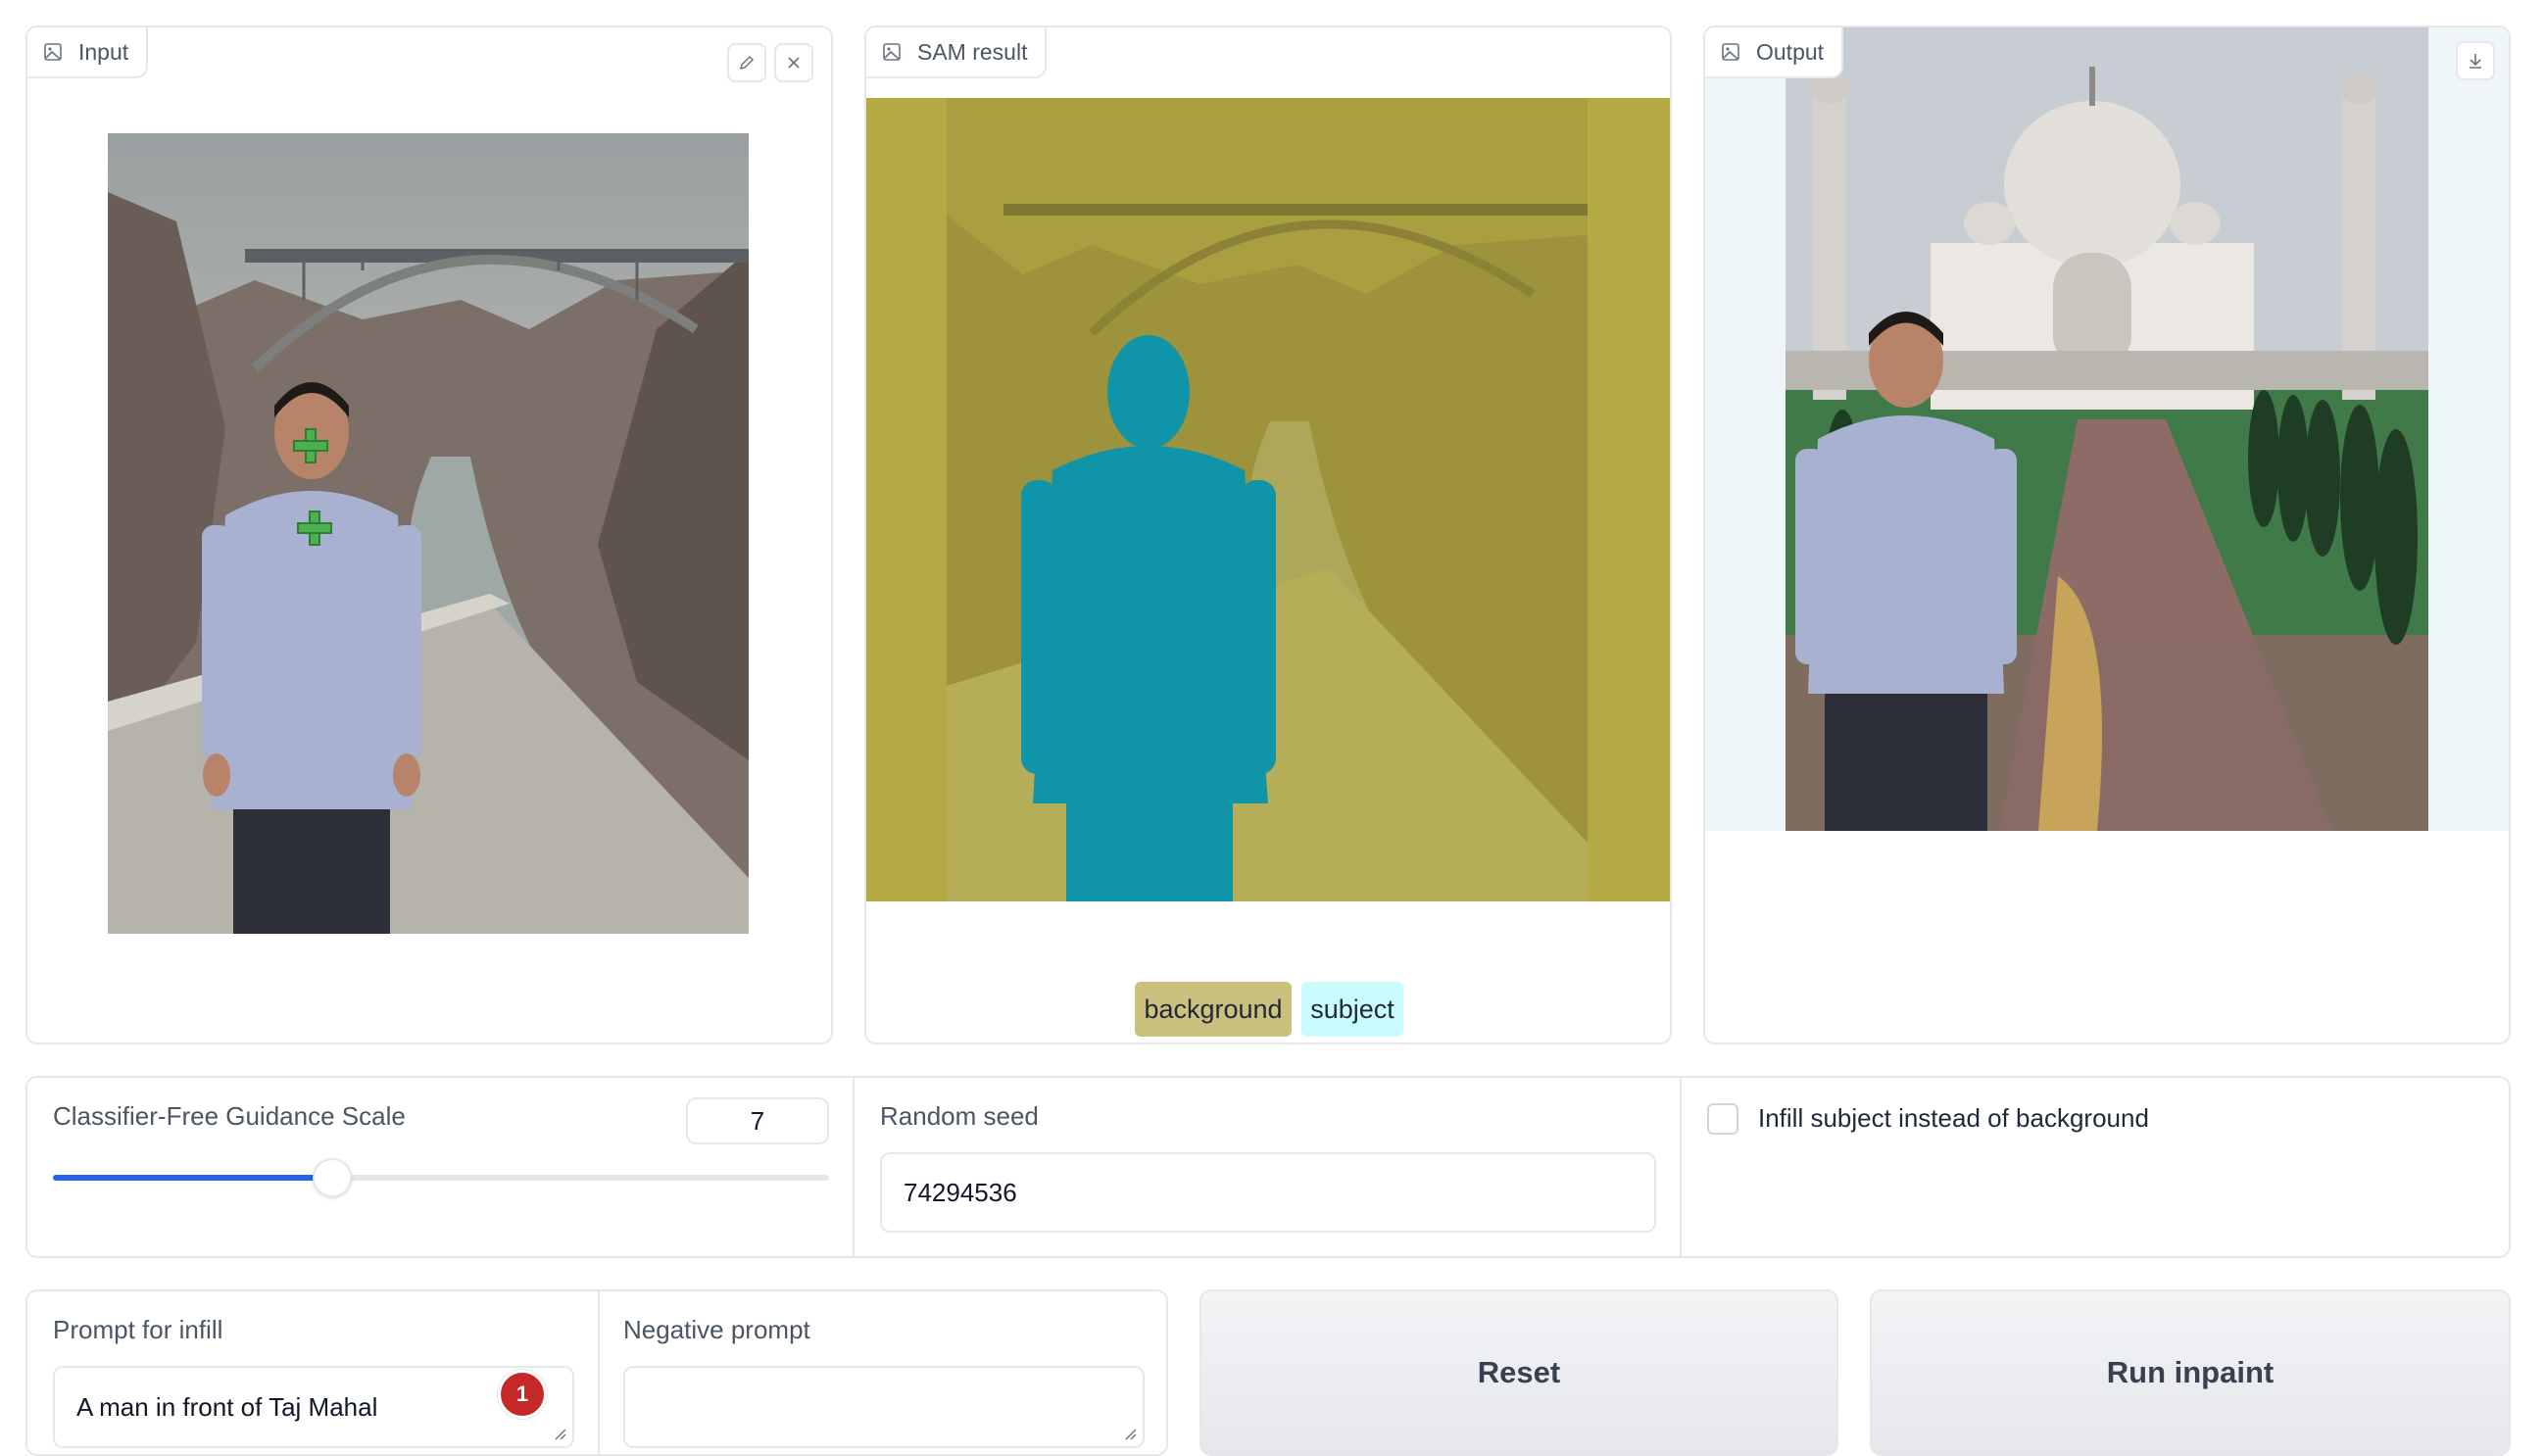  I want to click on pencil-icon, so click(747, 63).